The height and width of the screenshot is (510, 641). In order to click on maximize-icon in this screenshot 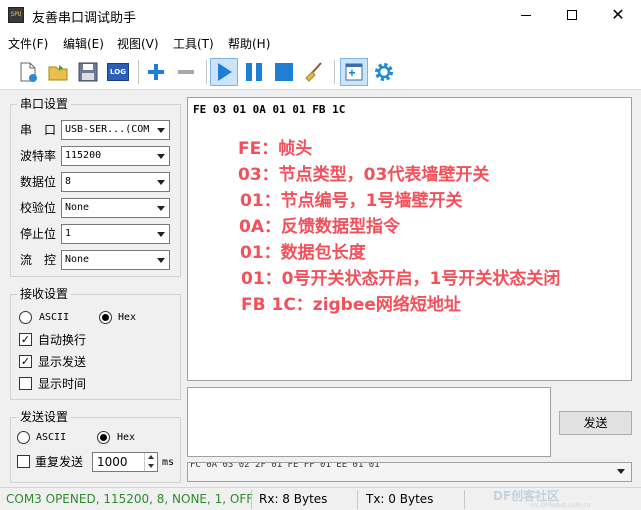, I will do `click(572, 15)`.